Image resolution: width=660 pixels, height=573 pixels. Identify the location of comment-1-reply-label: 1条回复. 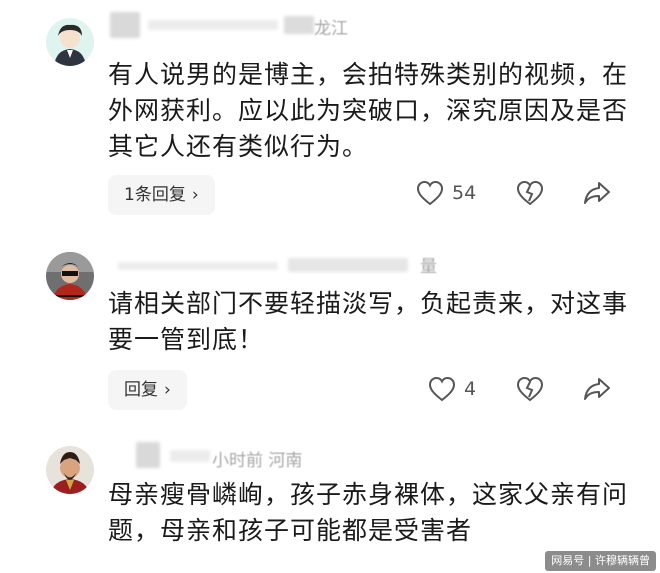
(155, 195).